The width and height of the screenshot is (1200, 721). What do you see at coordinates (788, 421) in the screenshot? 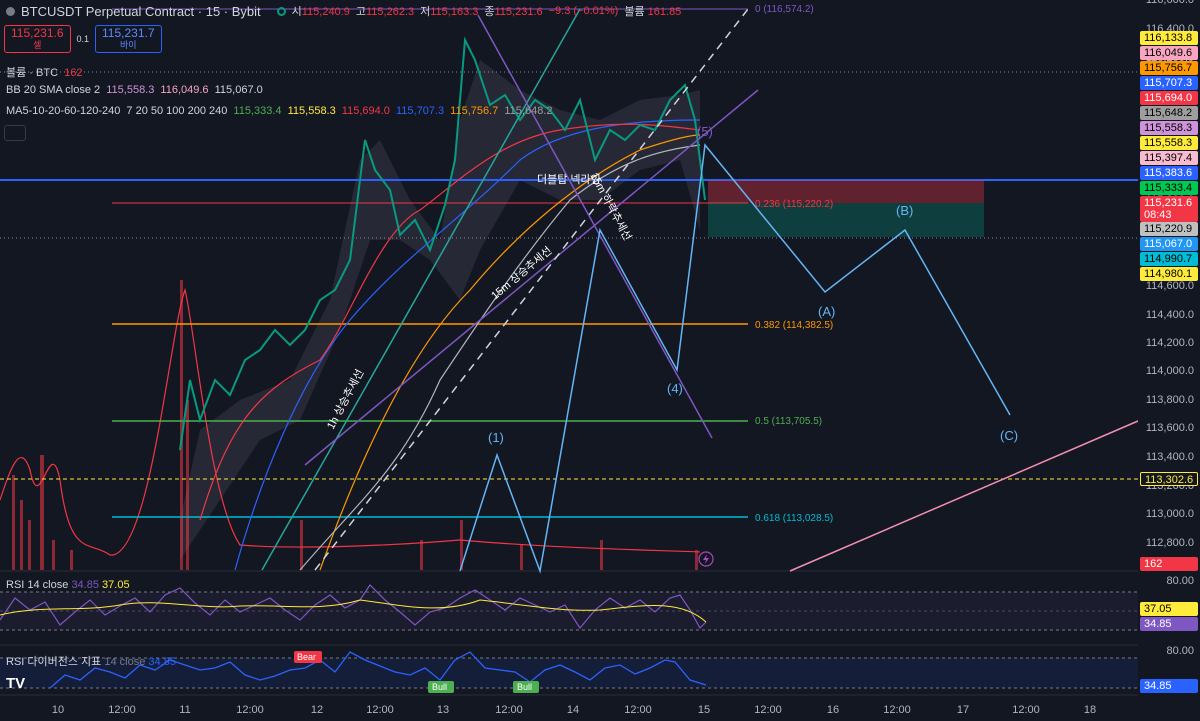
I see `fib-label-05: 0.5 (113,705.5)` at bounding box center [788, 421].